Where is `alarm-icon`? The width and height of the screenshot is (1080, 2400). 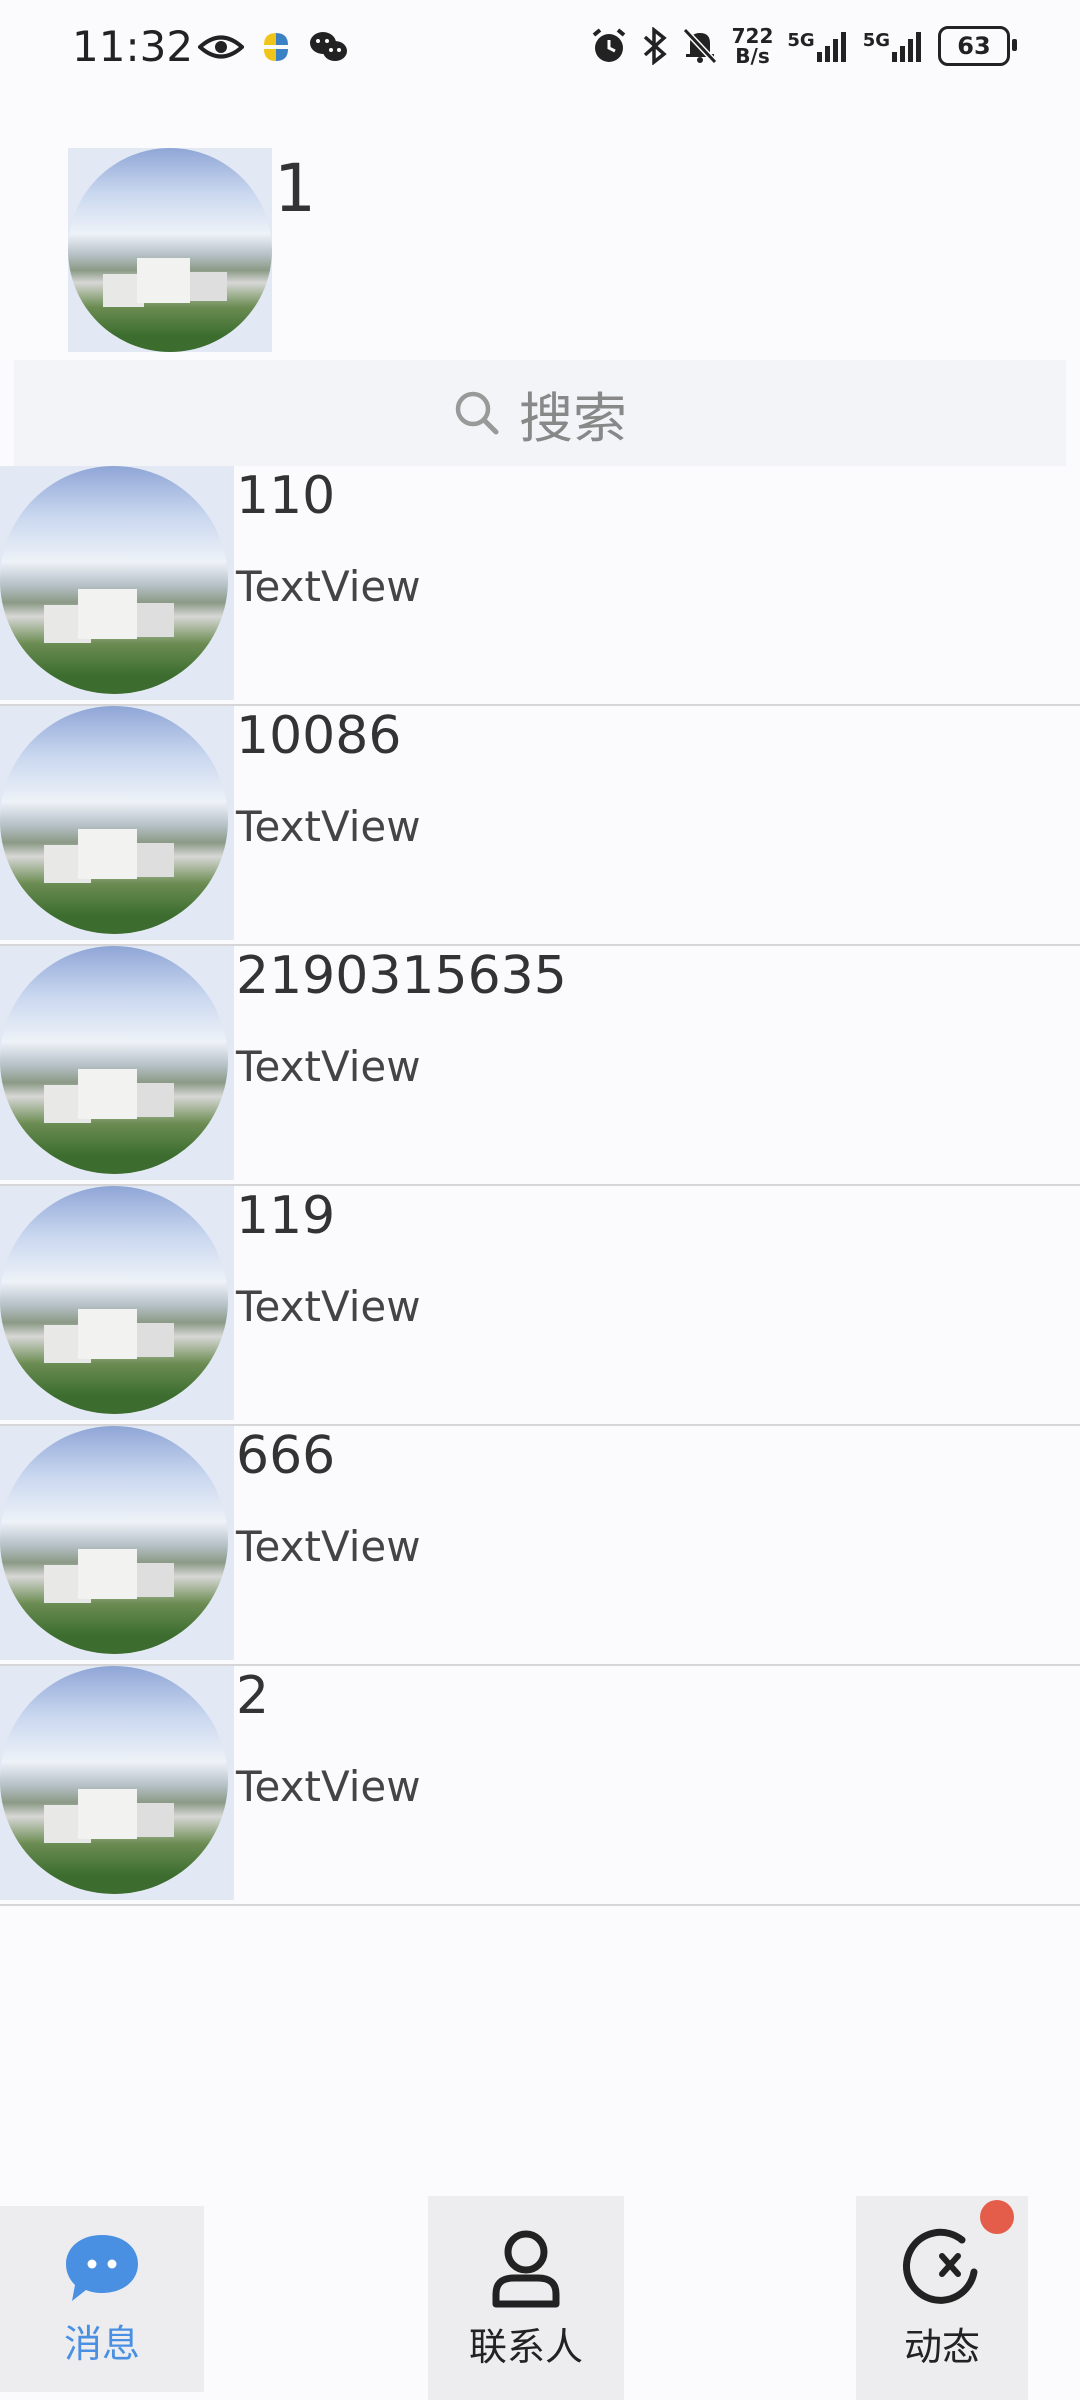 alarm-icon is located at coordinates (608, 45).